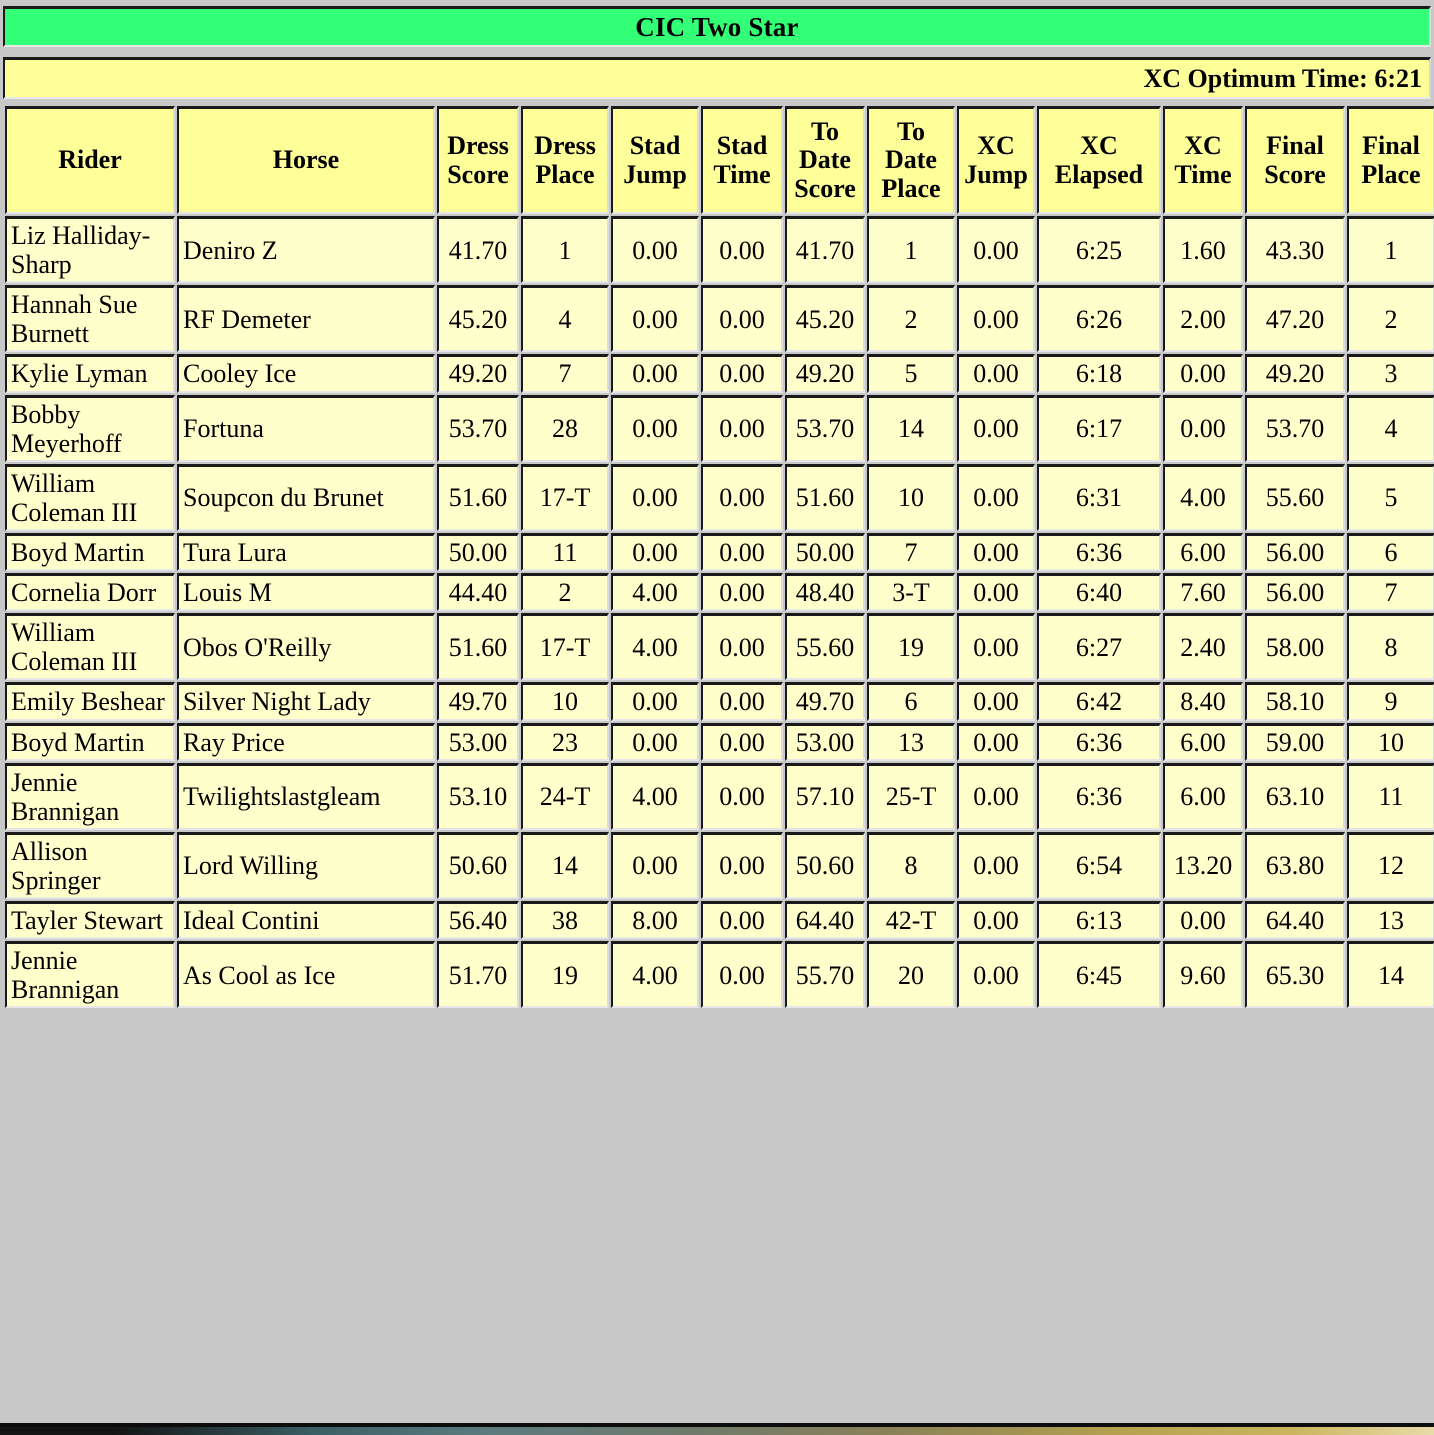  Describe the element at coordinates (1295, 250) in the screenshot. I see `cell-final_score: 43.30` at that location.